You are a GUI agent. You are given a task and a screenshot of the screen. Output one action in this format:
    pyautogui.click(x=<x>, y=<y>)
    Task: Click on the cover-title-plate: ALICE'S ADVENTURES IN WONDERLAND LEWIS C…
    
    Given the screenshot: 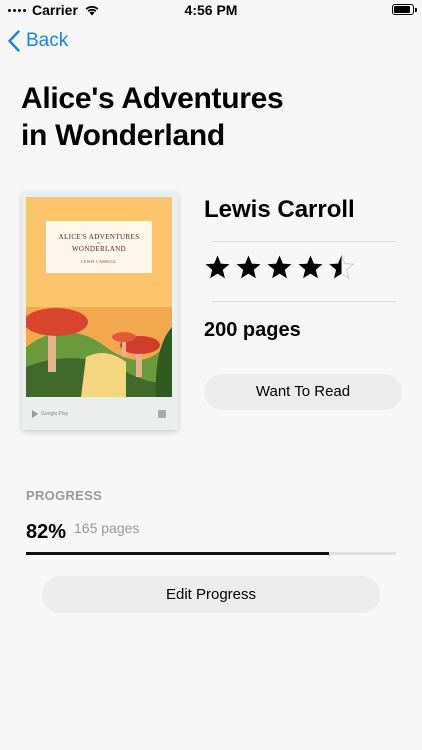 What is the action you would take?
    pyautogui.click(x=99, y=247)
    